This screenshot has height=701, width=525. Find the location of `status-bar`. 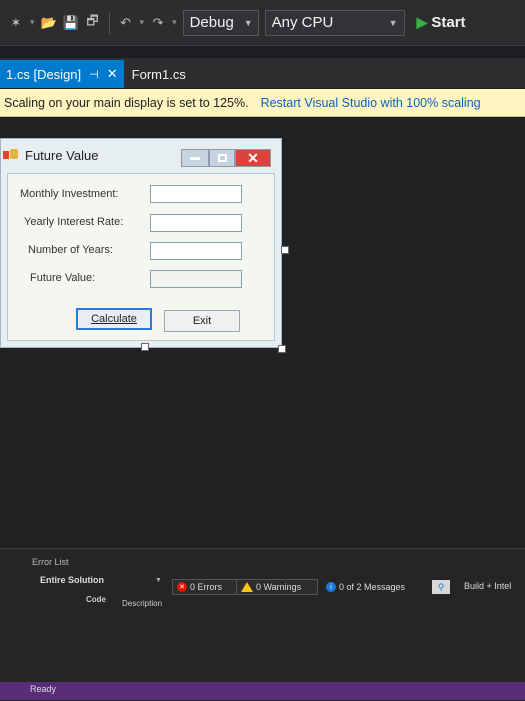

status-bar is located at coordinates (262, 691).